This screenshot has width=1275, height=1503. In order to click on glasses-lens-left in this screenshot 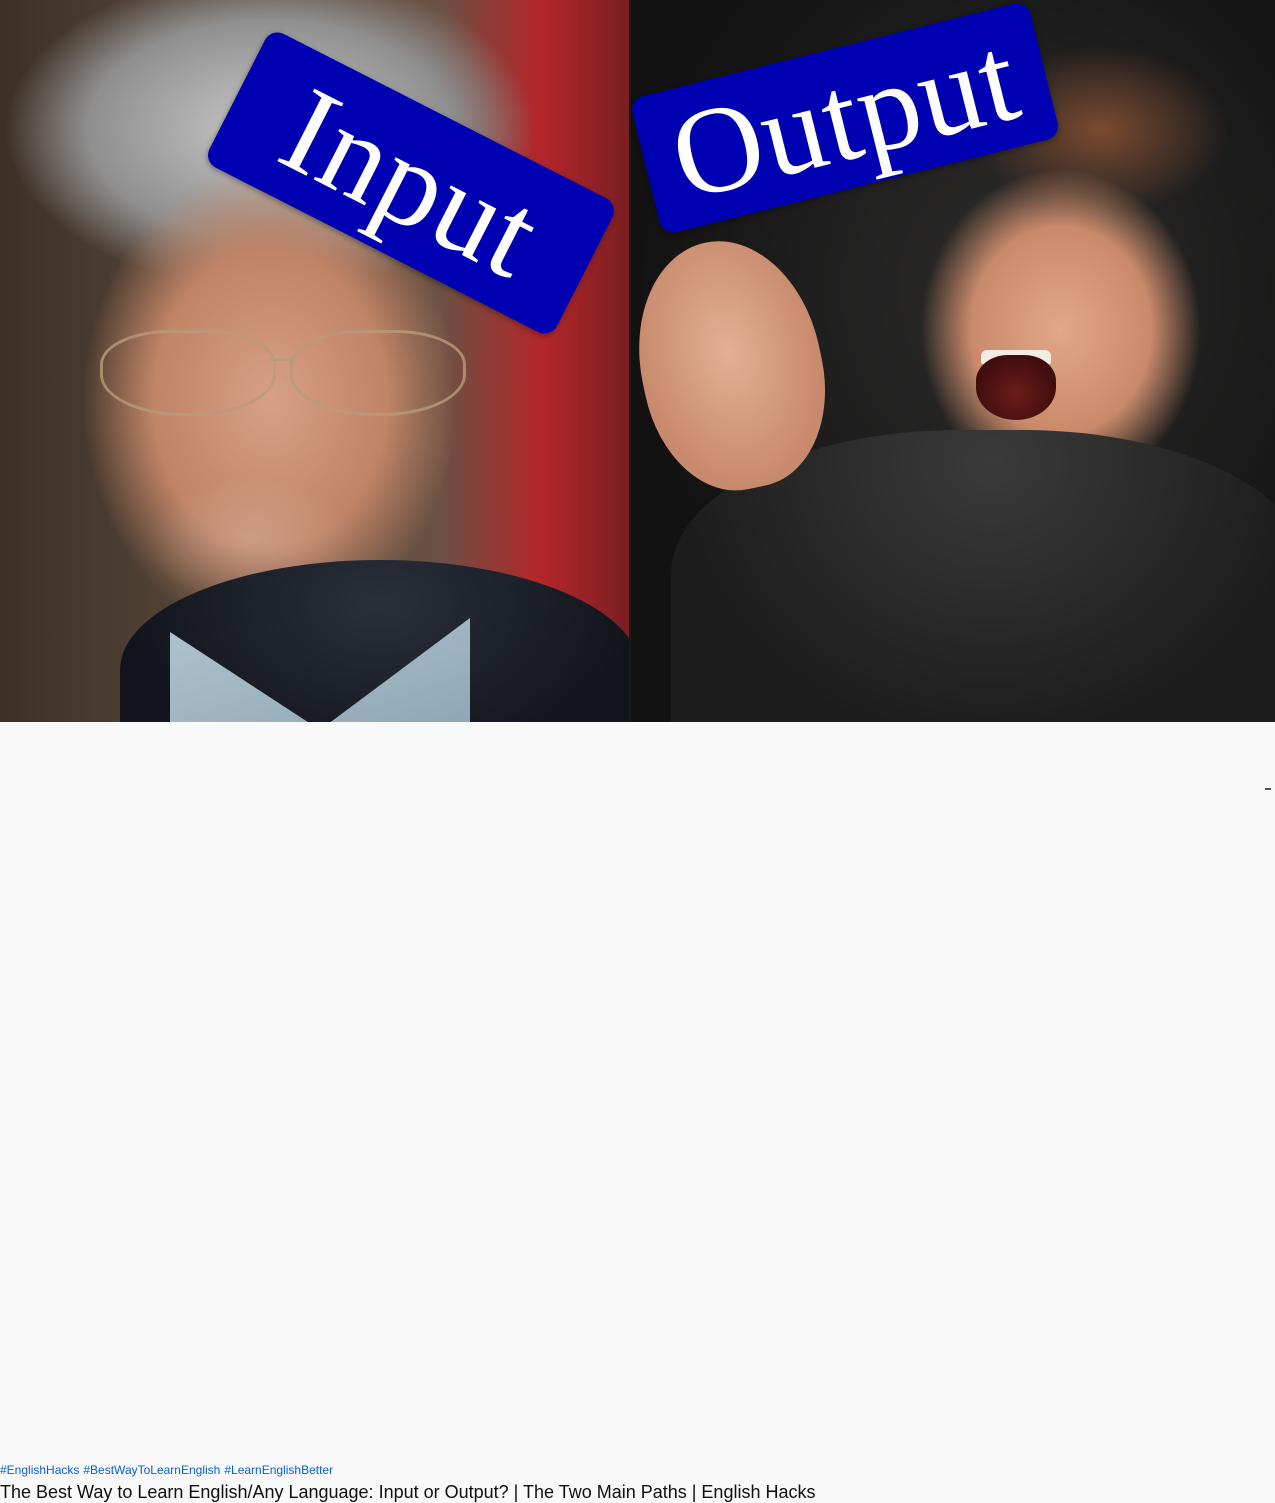, I will do `click(188, 373)`.